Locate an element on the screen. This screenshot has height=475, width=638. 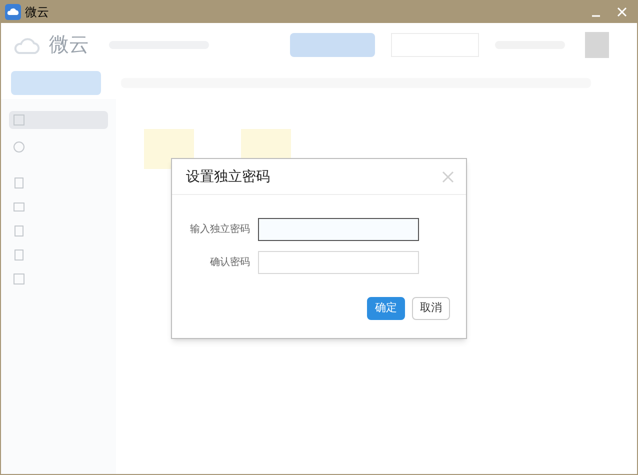
highlight-bar is located at coordinates (58, 120).